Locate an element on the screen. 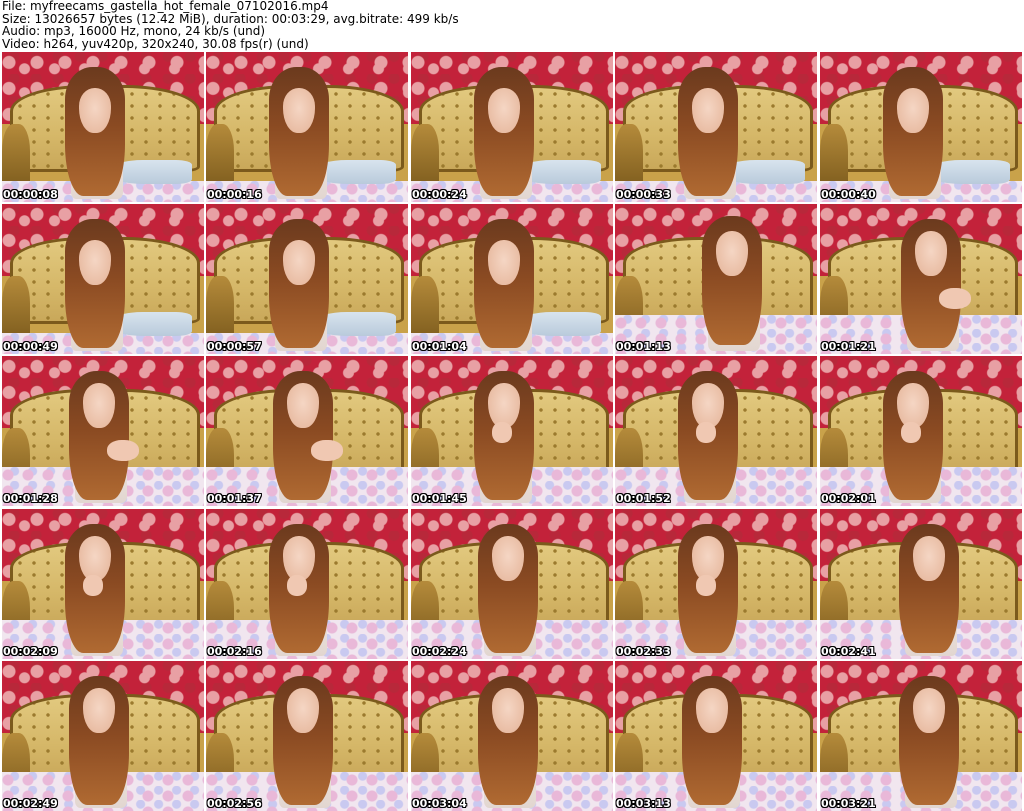 Image resolution: width=1024 pixels, height=811 pixels. video-thumbnail: 00:00:08 is located at coordinates (103, 127).